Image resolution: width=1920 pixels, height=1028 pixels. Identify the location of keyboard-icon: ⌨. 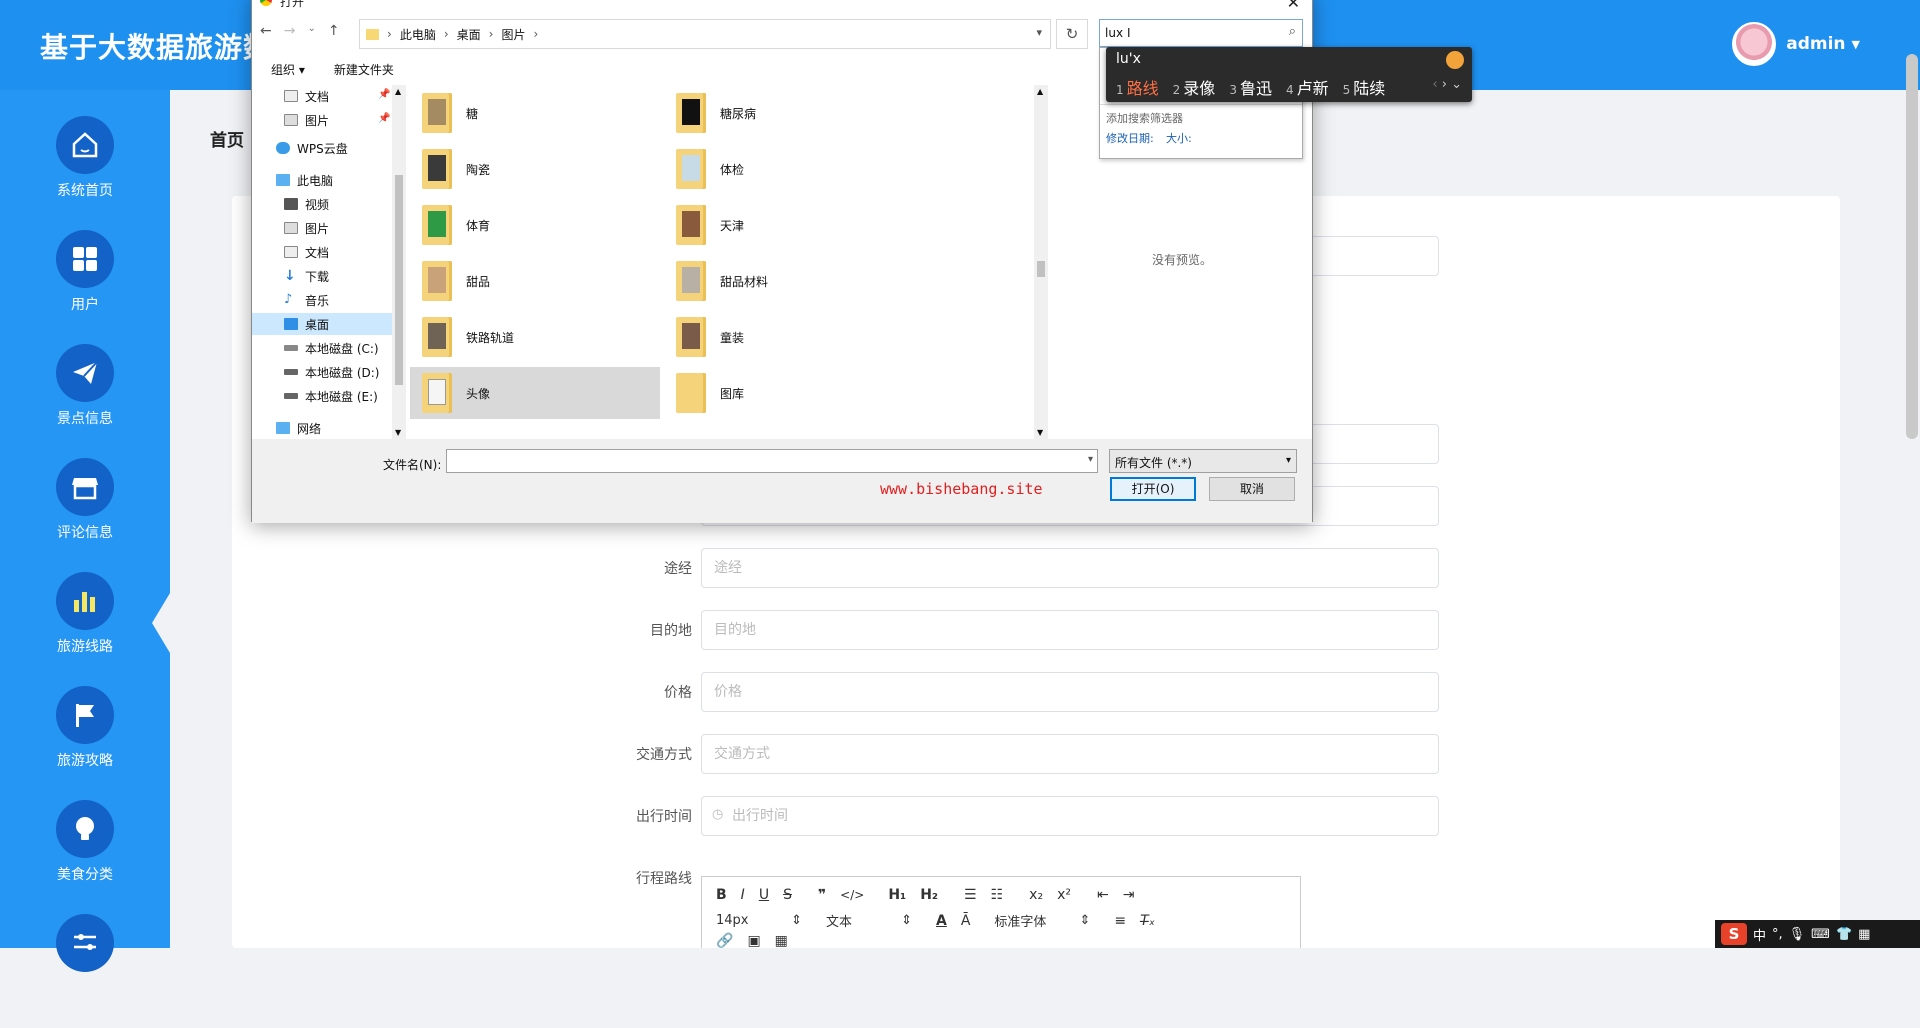
(1820, 934).